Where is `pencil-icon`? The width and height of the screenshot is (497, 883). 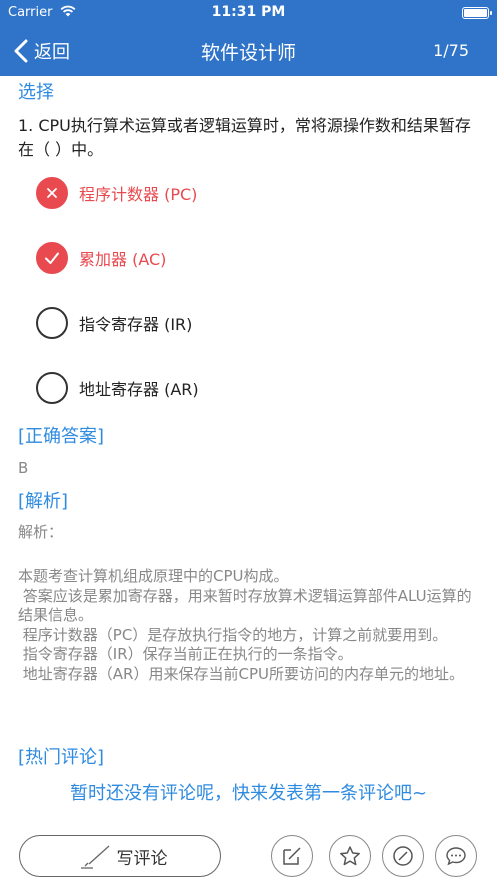 pencil-icon is located at coordinates (94, 857).